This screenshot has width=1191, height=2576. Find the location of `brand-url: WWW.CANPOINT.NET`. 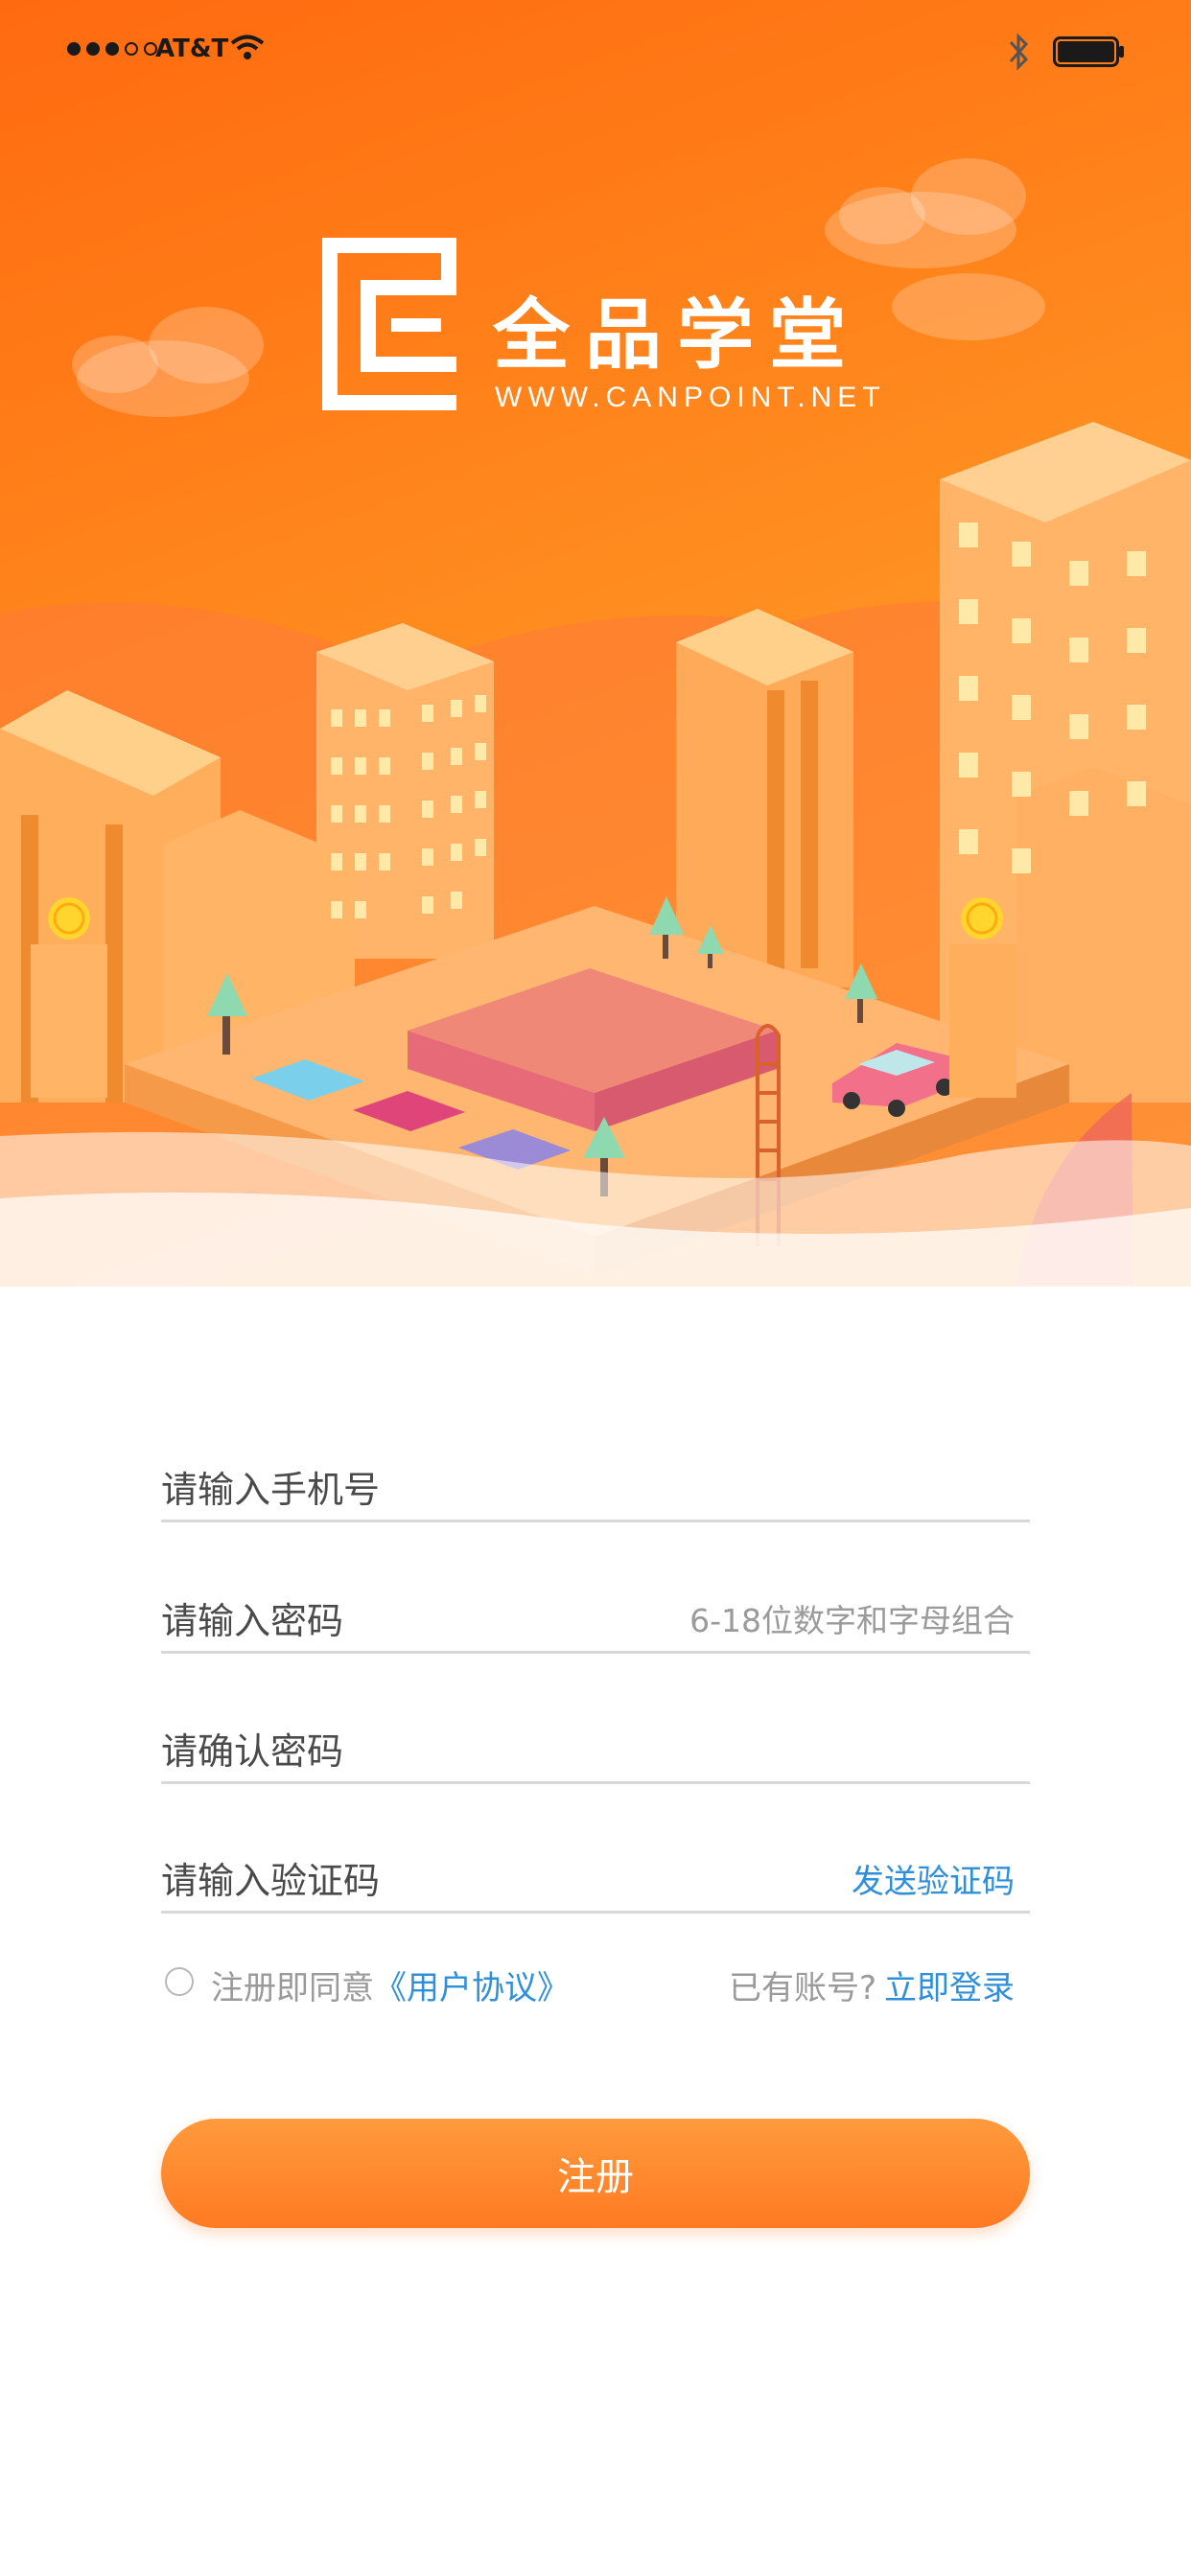

brand-url: WWW.CANPOINT.NET is located at coordinates (691, 397).